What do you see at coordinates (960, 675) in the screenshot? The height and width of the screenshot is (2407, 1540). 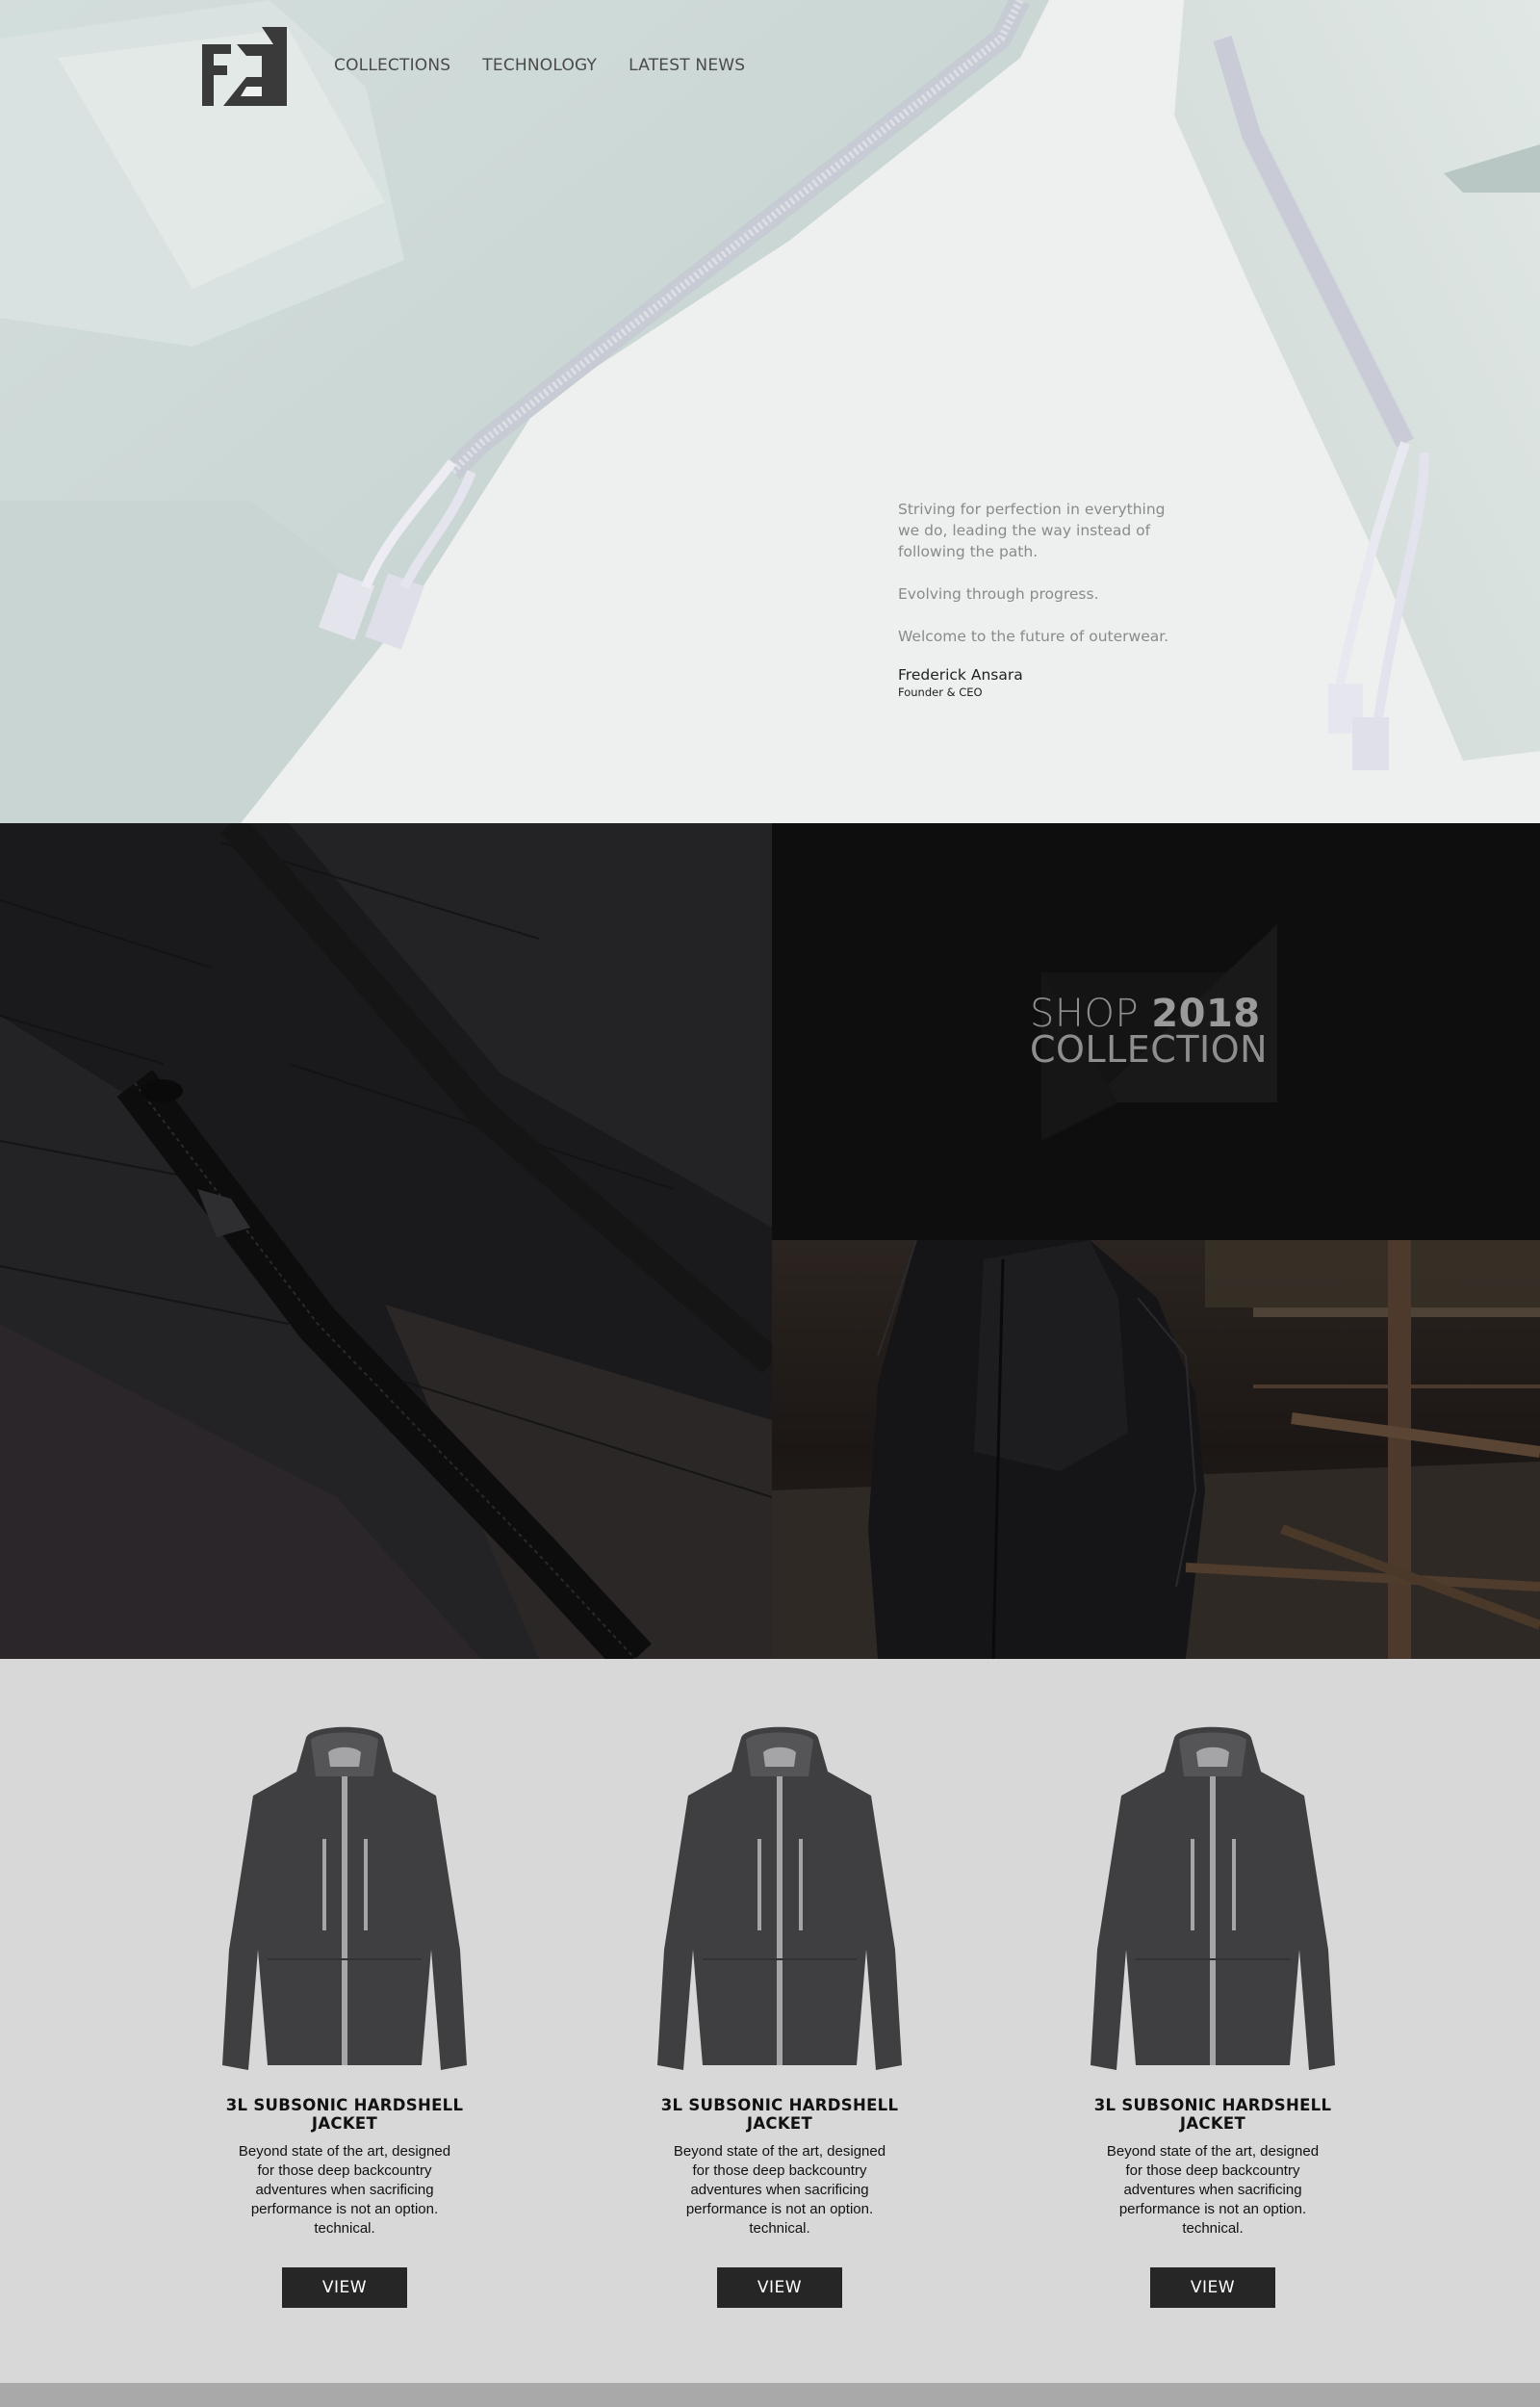 I see `quote-author: Frederick Ansara` at bounding box center [960, 675].